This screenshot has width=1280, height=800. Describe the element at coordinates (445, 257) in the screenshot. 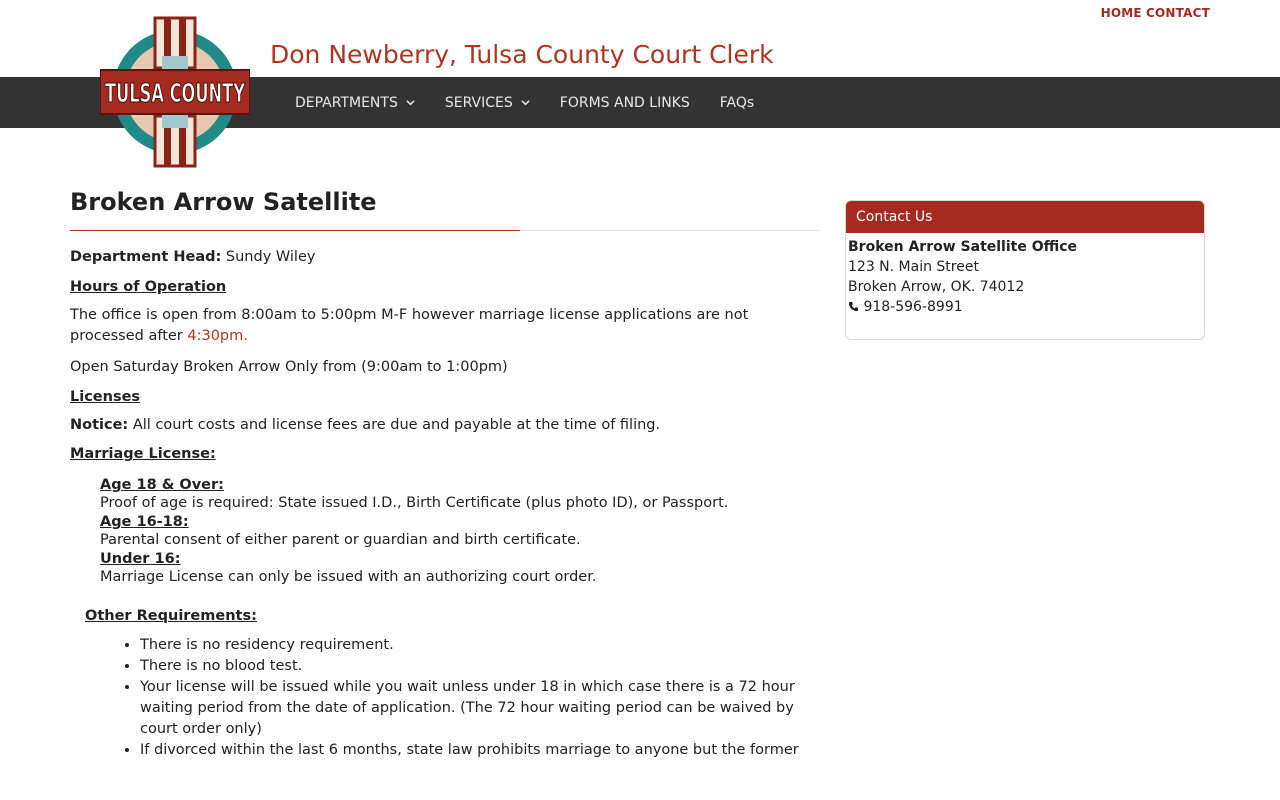

I see `department-head: Department Head: Sundy Wiley` at that location.